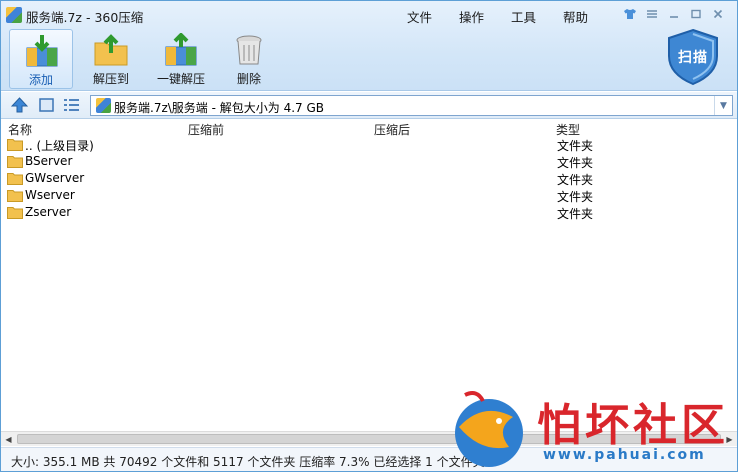 The image size is (738, 472). Describe the element at coordinates (249, 50) in the screenshot. I see `trash-icon` at that location.